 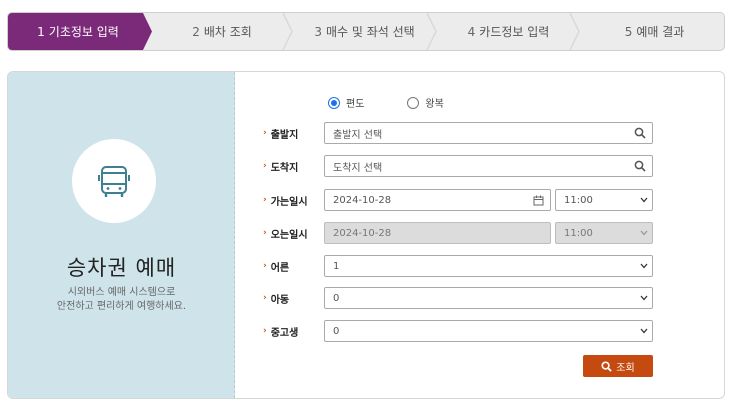 What do you see at coordinates (336, 298) in the screenshot?
I see `child-count-value: 0` at bounding box center [336, 298].